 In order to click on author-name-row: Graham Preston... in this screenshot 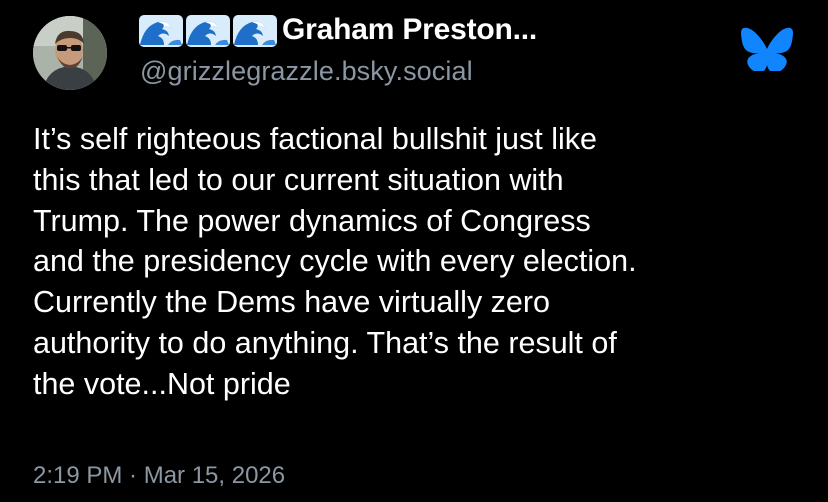, I will do `click(337, 30)`.